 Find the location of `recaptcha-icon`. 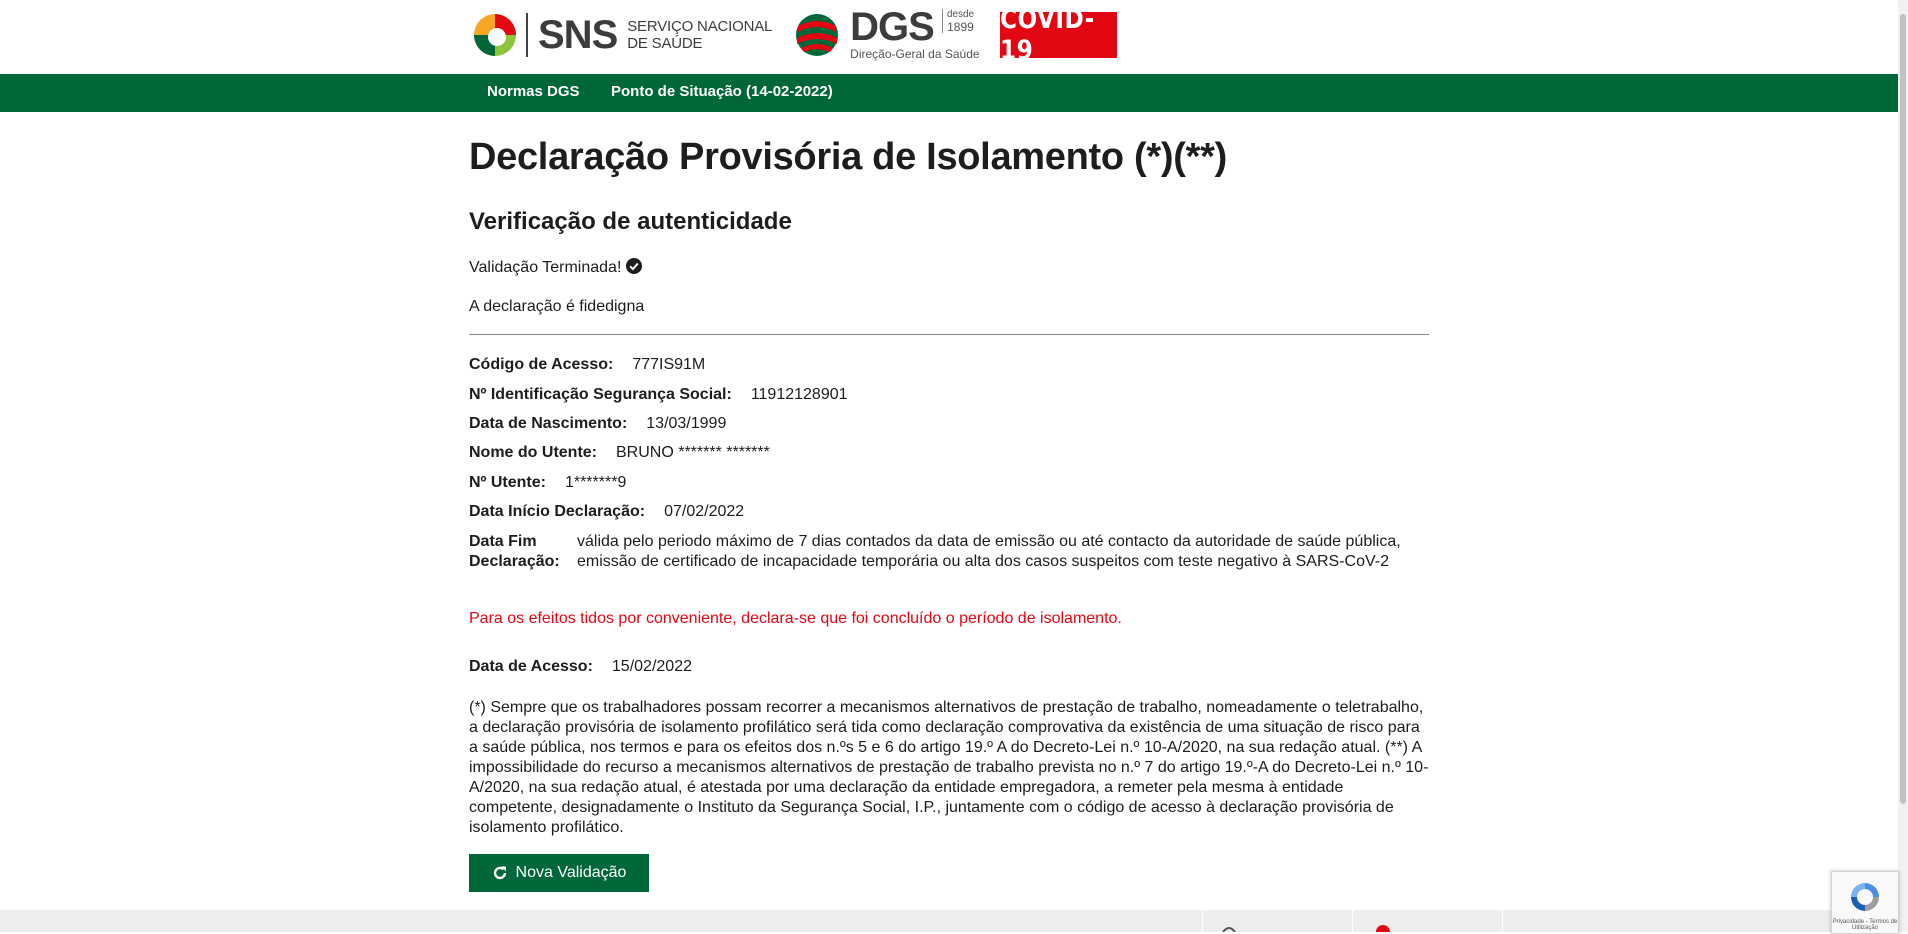

recaptcha-icon is located at coordinates (1865, 897).